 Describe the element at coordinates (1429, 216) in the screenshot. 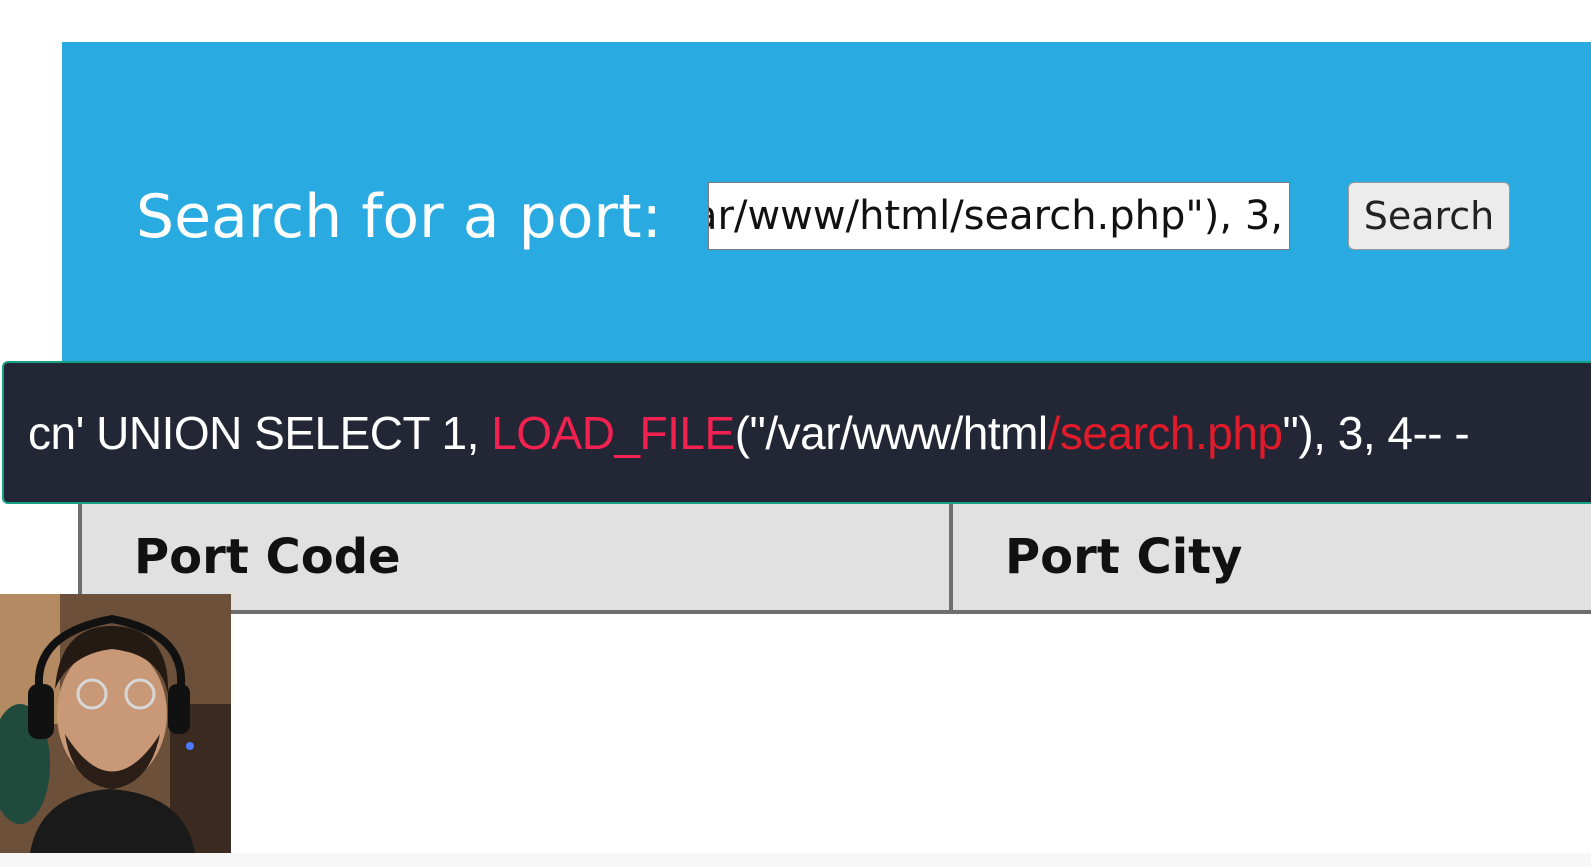

I see `search-button: Search` at that location.